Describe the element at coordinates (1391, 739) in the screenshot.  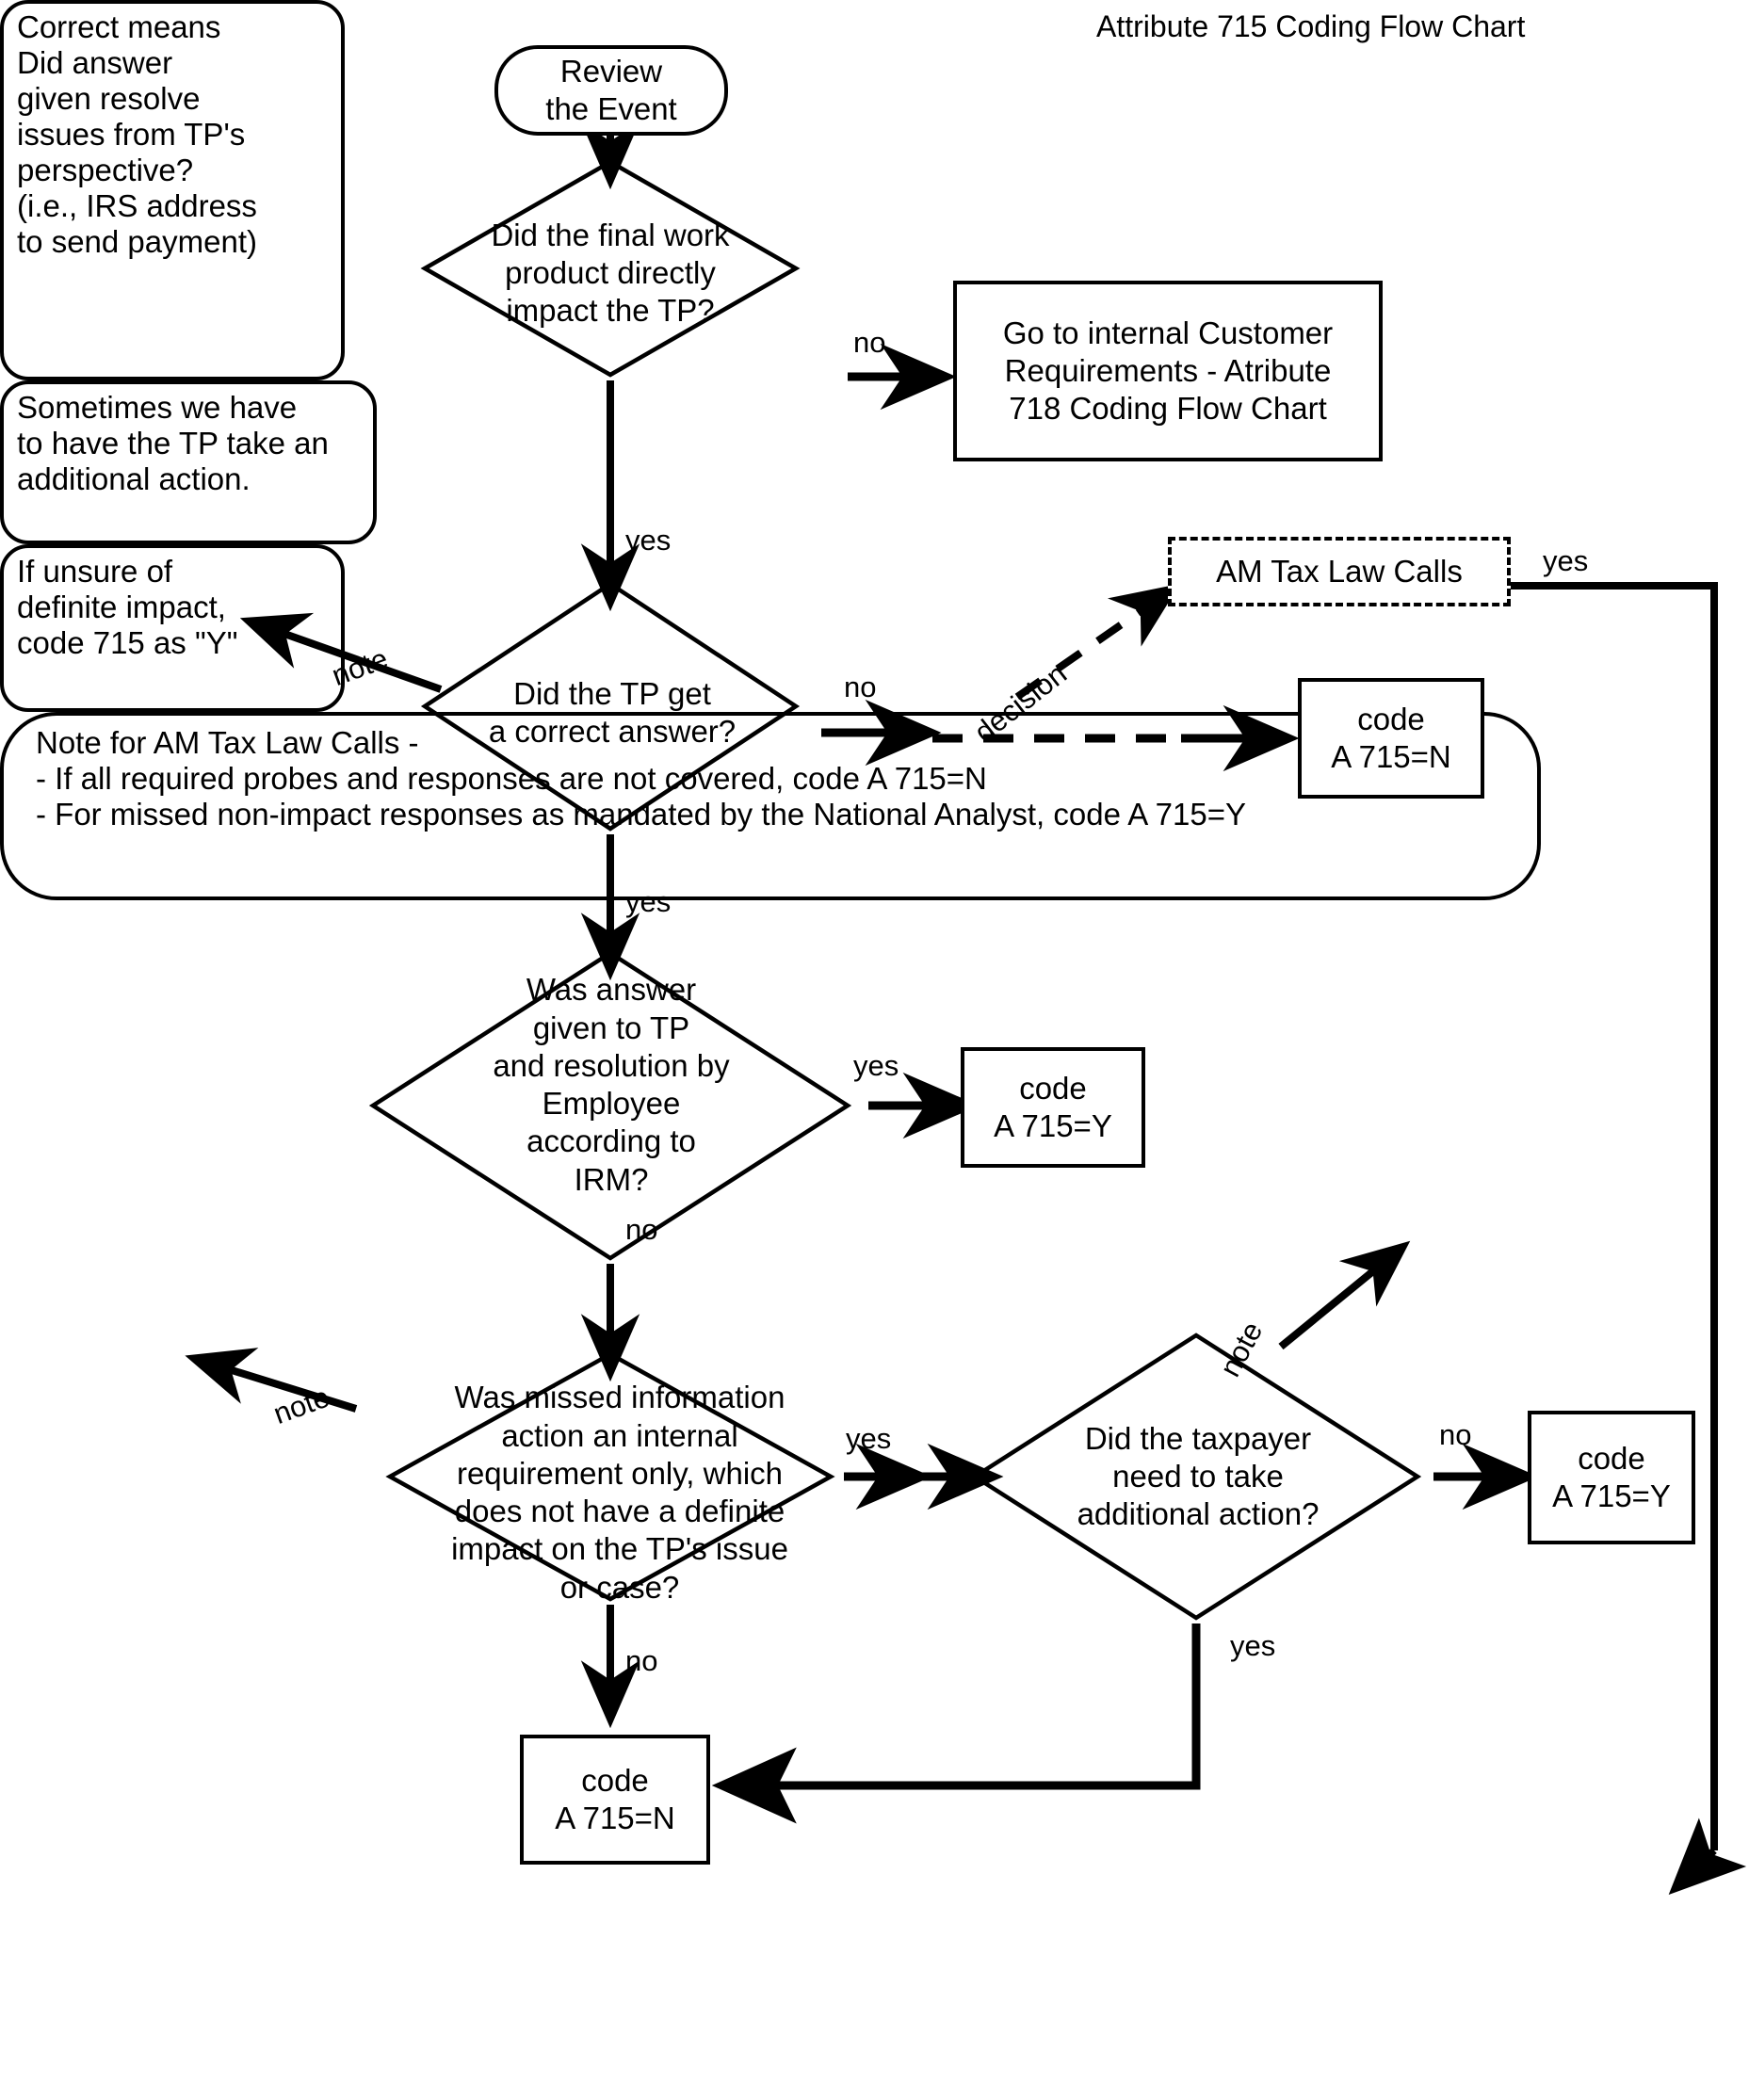
I see `code-n-right-box: code A 715=N` at that location.